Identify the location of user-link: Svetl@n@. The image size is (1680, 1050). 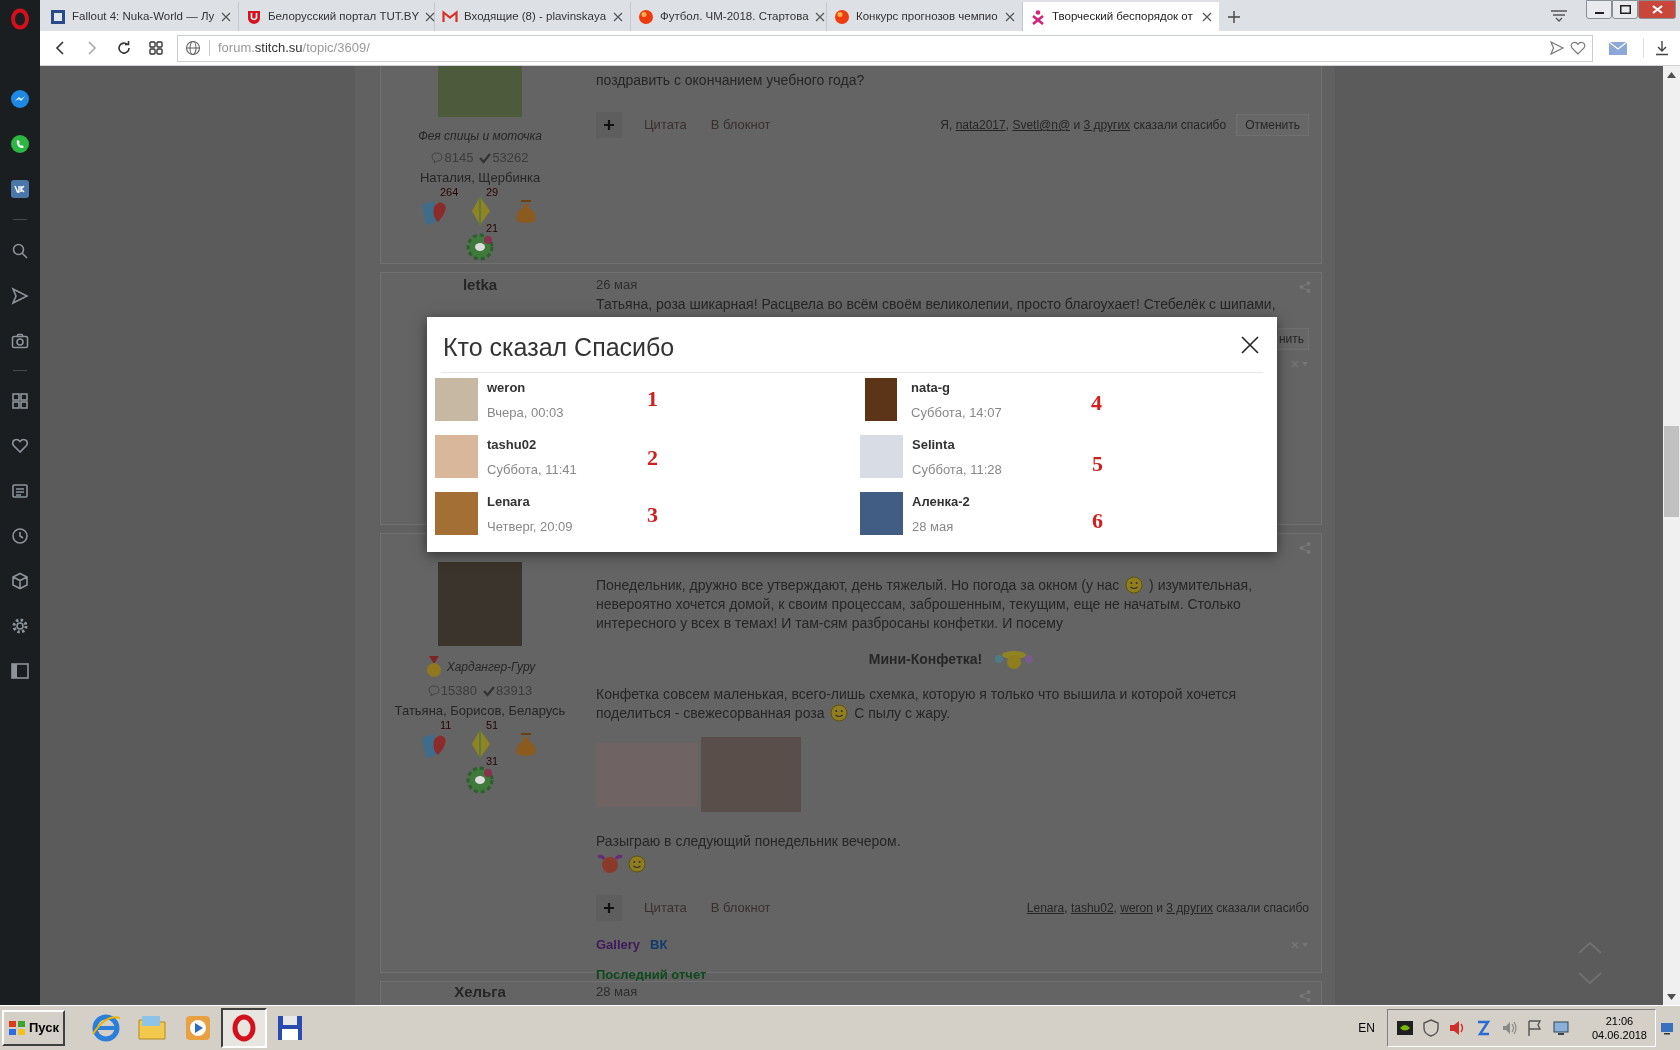
(1041, 125).